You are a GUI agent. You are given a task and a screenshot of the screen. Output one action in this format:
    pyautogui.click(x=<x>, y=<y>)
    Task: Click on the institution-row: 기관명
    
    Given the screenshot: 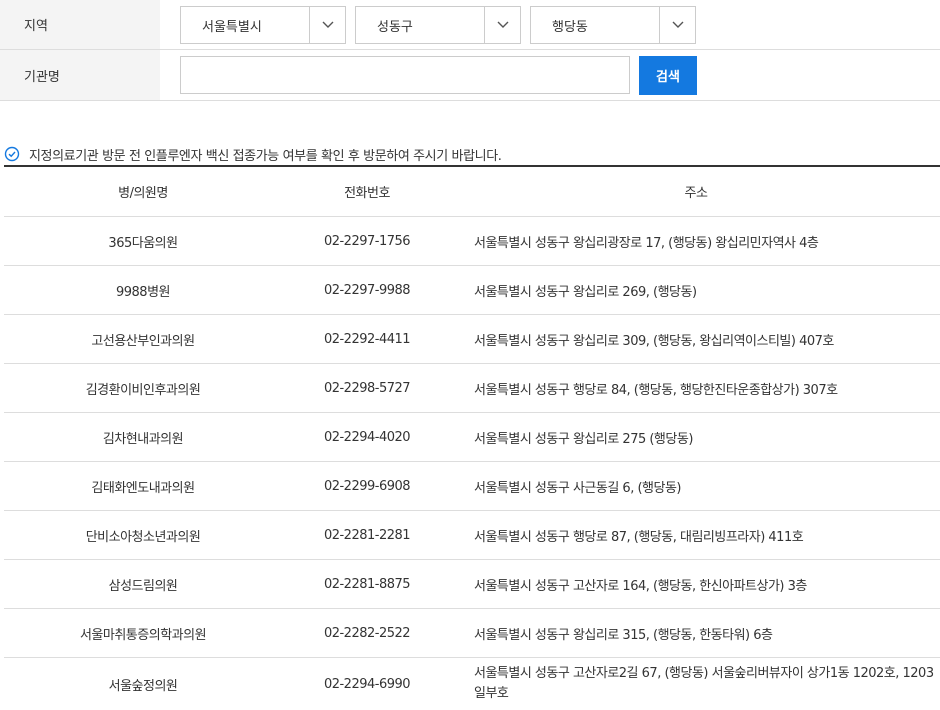 What is the action you would take?
    pyautogui.click(x=470, y=75)
    